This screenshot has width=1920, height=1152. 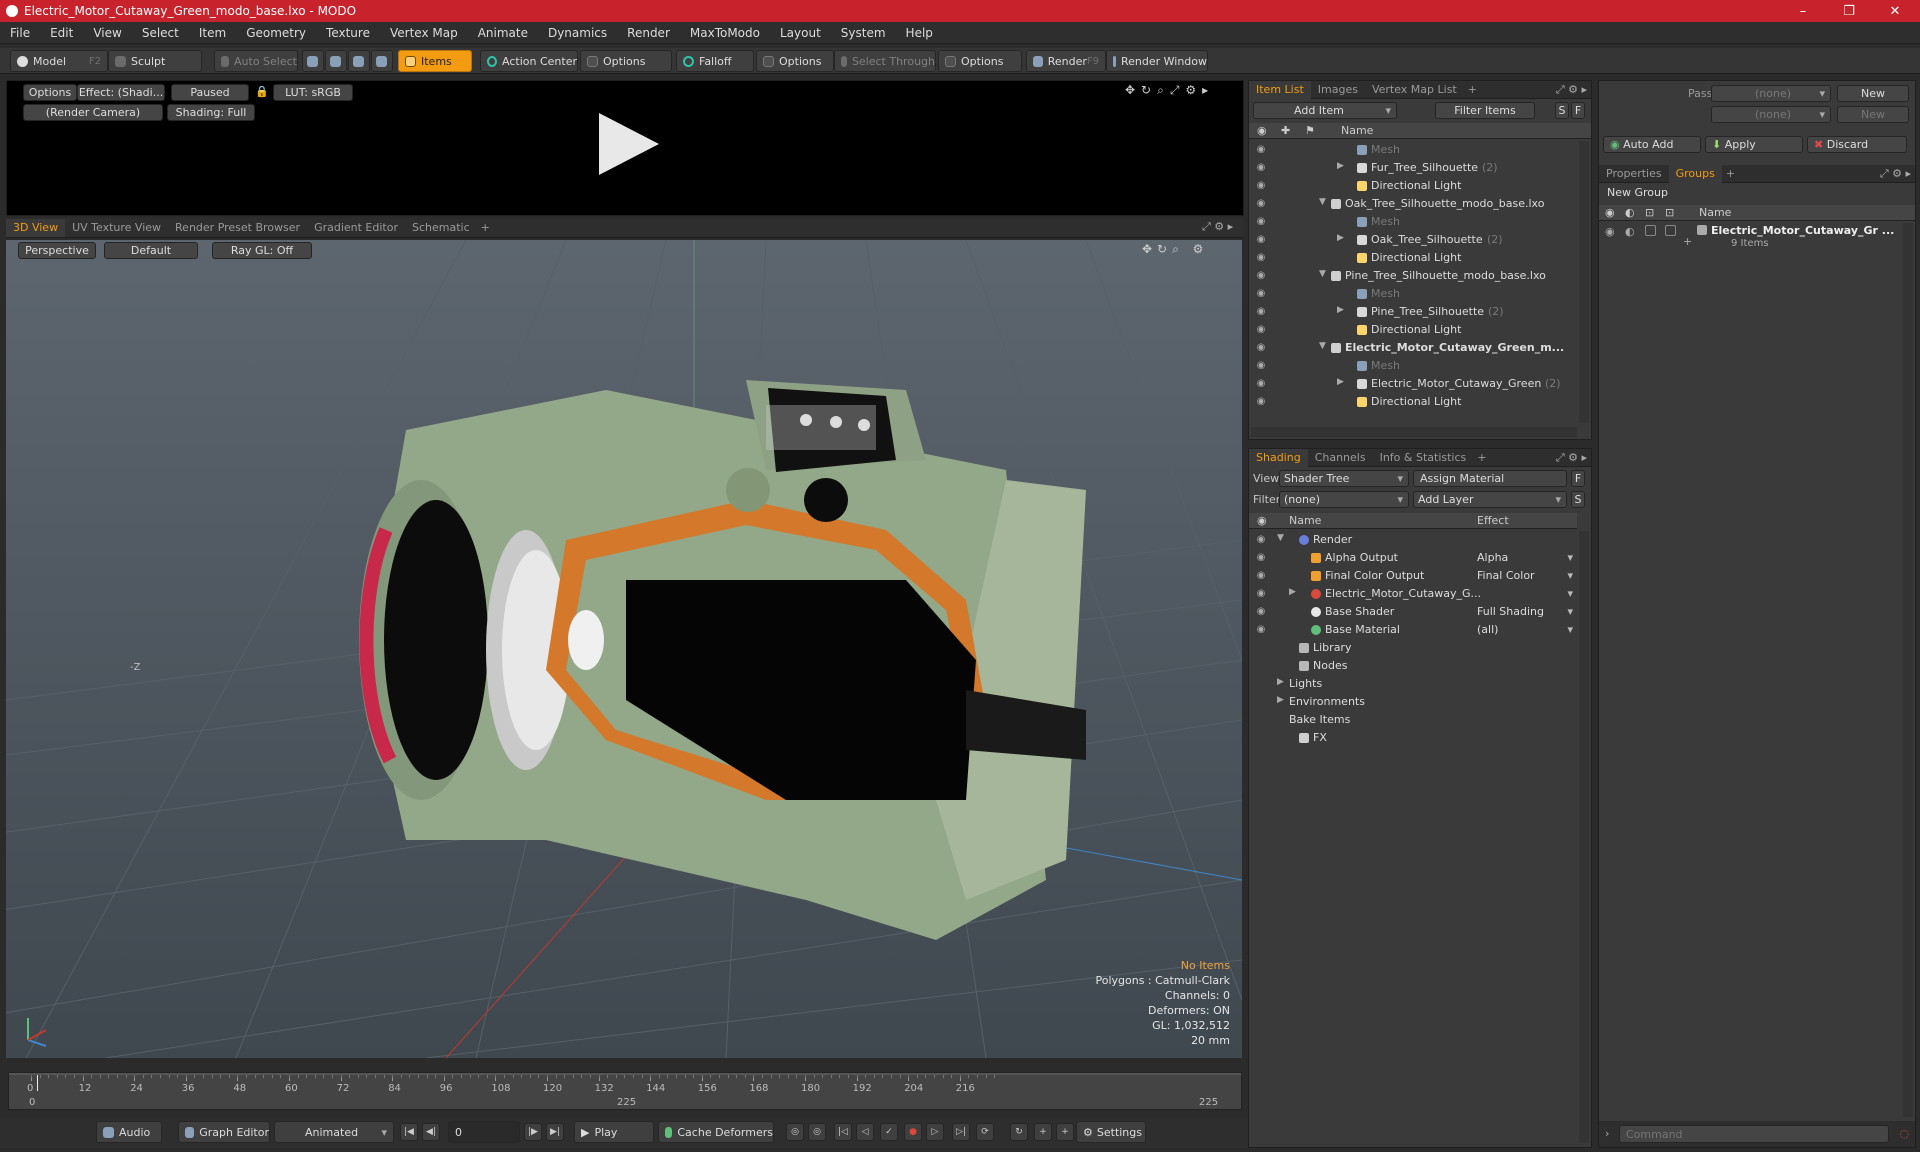 What do you see at coordinates (1526, 629) in the screenshot?
I see `layer-effect-dropdown: (all)` at bounding box center [1526, 629].